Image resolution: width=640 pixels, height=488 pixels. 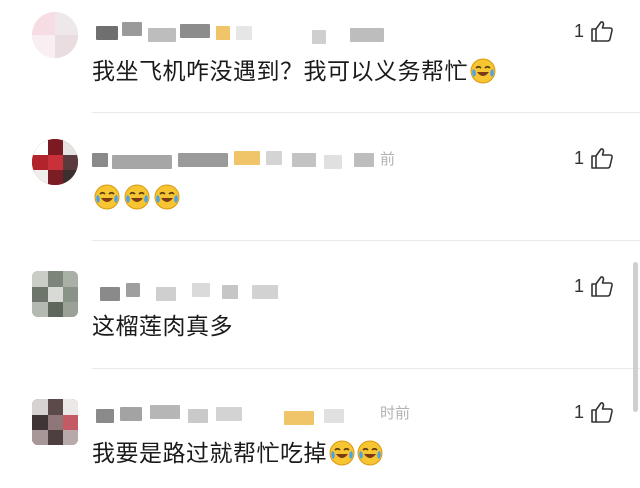 I want to click on timestamp: 时前, so click(x=395, y=413).